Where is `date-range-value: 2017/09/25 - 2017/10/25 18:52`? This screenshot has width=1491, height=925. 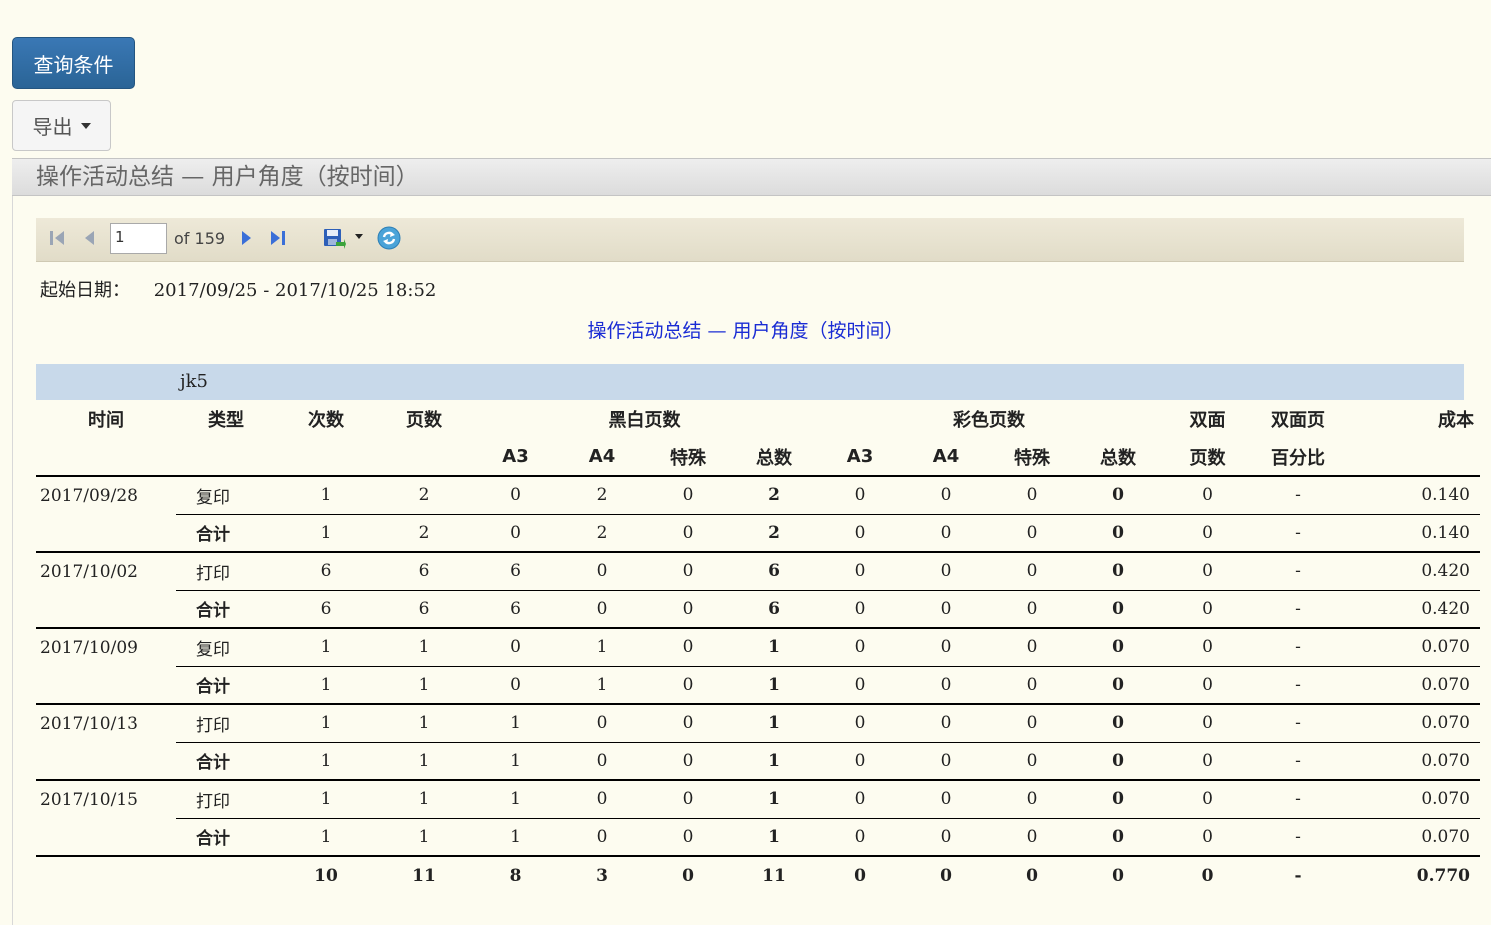
date-range-value: 2017/09/25 - 2017/10/25 18:52 is located at coordinates (295, 290).